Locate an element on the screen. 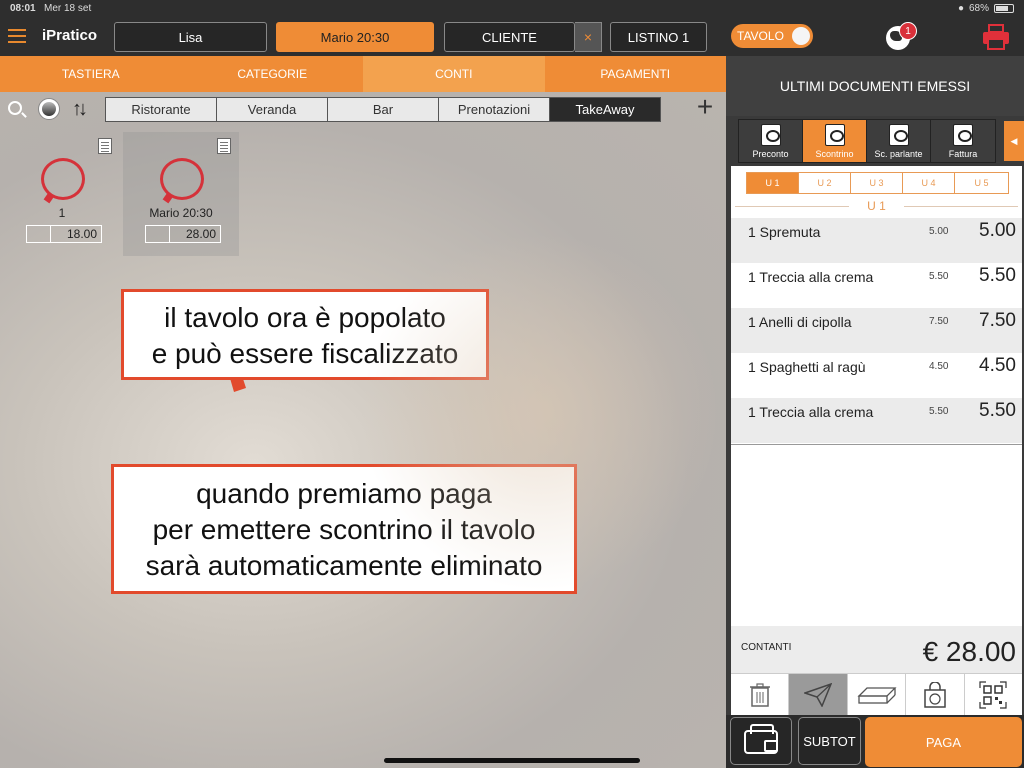 The image size is (1024, 768). room-bar: Bar is located at coordinates (383, 109).